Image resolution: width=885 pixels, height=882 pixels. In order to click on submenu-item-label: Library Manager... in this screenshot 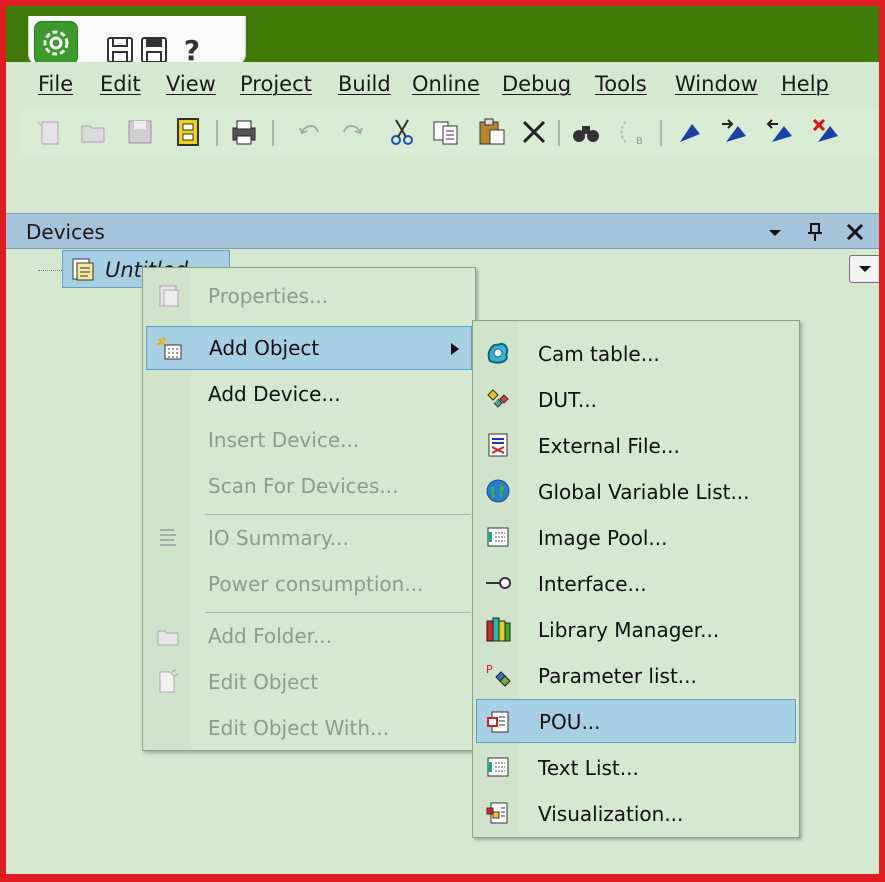, I will do `click(629, 630)`.